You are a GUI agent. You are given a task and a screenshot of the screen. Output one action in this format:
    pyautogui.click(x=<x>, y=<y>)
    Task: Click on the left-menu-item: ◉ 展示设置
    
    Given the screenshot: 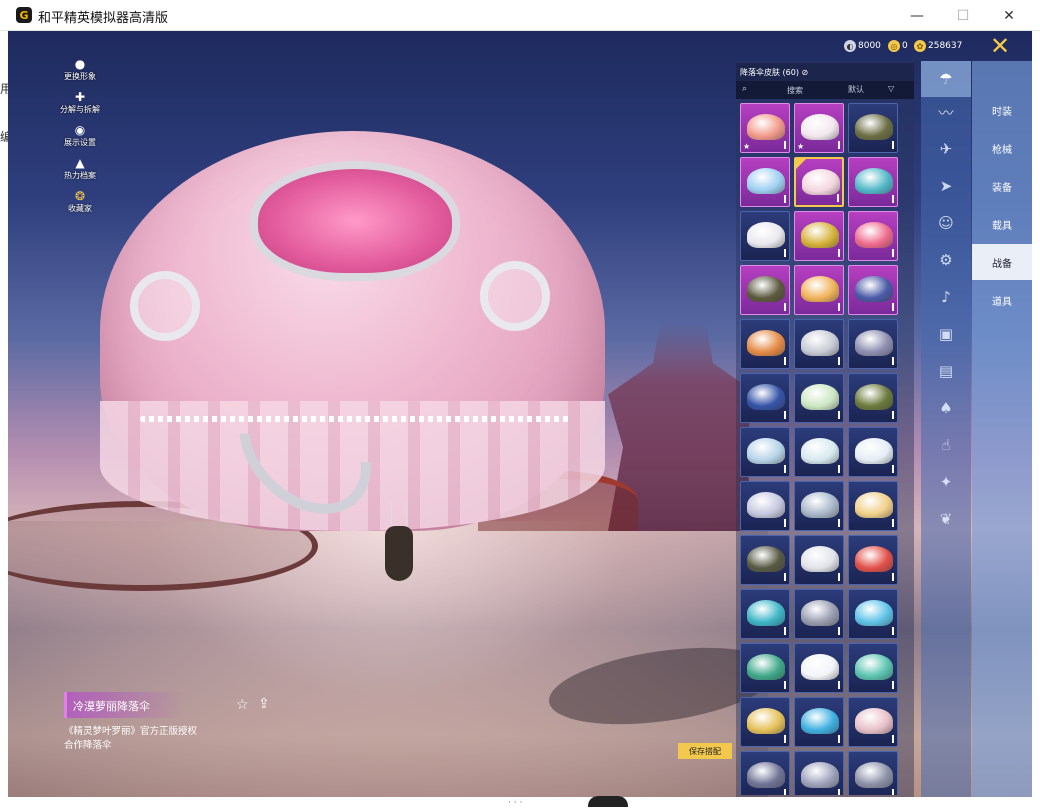 What is the action you would take?
    pyautogui.click(x=80, y=135)
    